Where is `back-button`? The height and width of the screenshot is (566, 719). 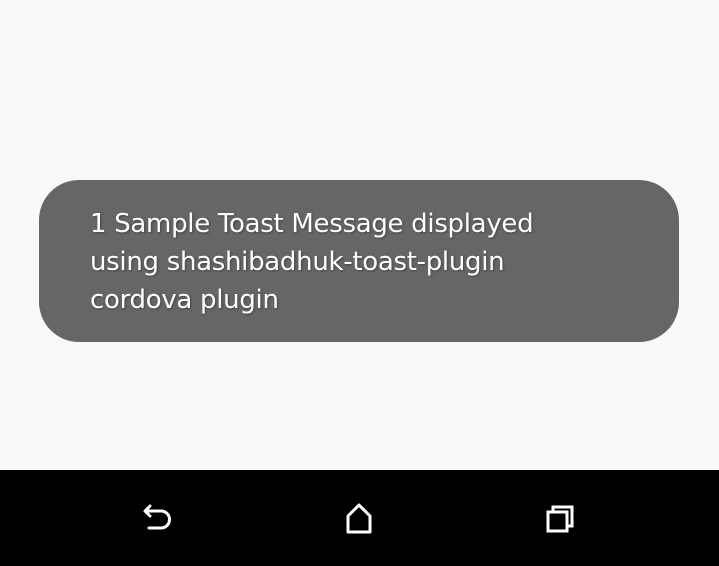
back-button is located at coordinates (158, 518).